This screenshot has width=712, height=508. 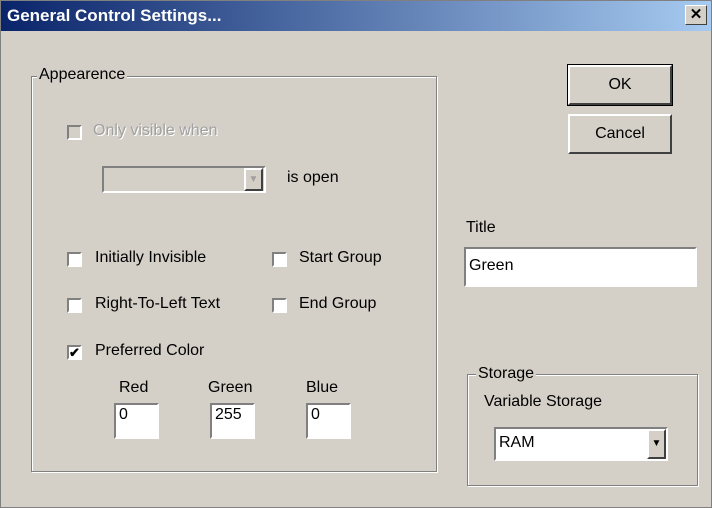 I want to click on storage-legend: Storage, so click(x=506, y=374).